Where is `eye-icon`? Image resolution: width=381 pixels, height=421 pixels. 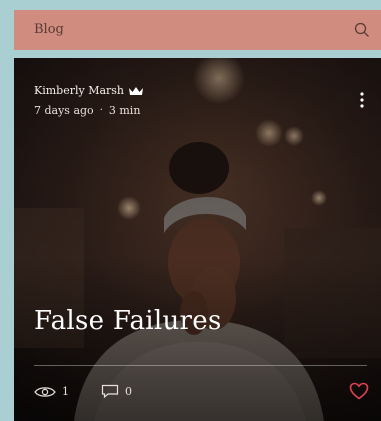 eye-icon is located at coordinates (45, 391).